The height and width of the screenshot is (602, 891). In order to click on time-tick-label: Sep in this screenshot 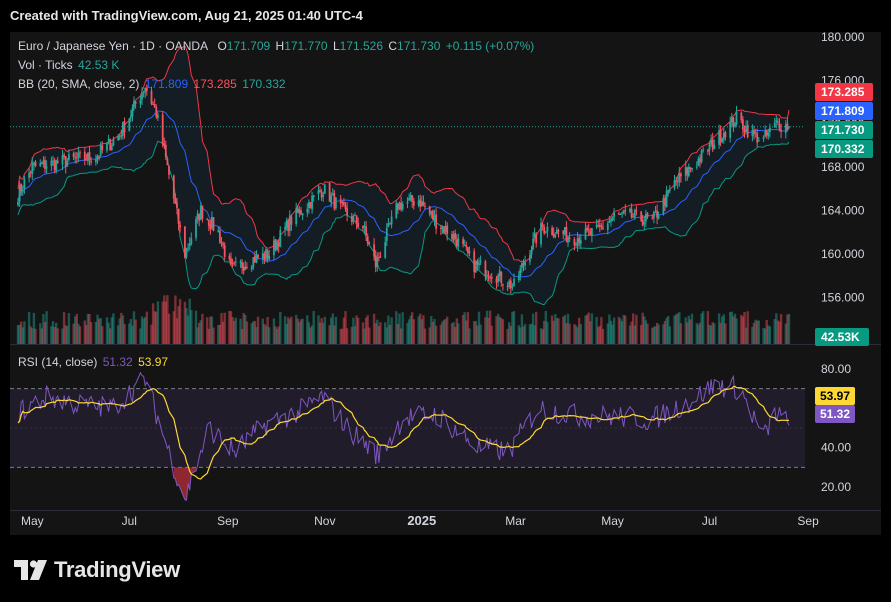, I will do `click(228, 521)`.